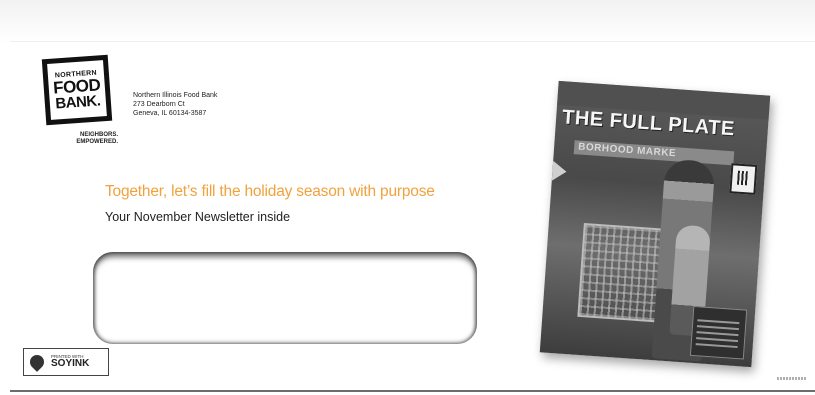  What do you see at coordinates (77, 102) in the screenshot?
I see `logo-text-line3: BANK.` at bounding box center [77, 102].